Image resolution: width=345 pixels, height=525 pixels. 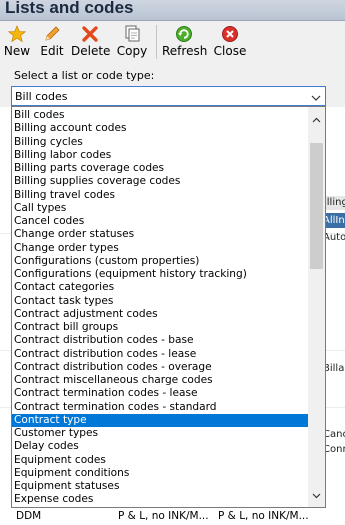 I want to click on dropdown-item: Contract type, so click(x=160, y=420).